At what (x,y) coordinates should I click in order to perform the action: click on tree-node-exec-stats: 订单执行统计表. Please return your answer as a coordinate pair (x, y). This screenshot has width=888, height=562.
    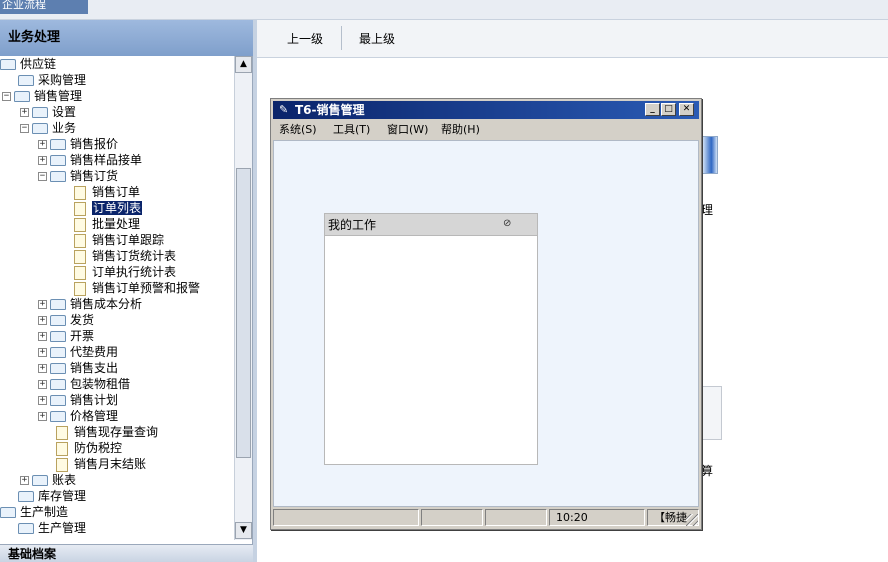
    Looking at the image, I should click on (125, 272).